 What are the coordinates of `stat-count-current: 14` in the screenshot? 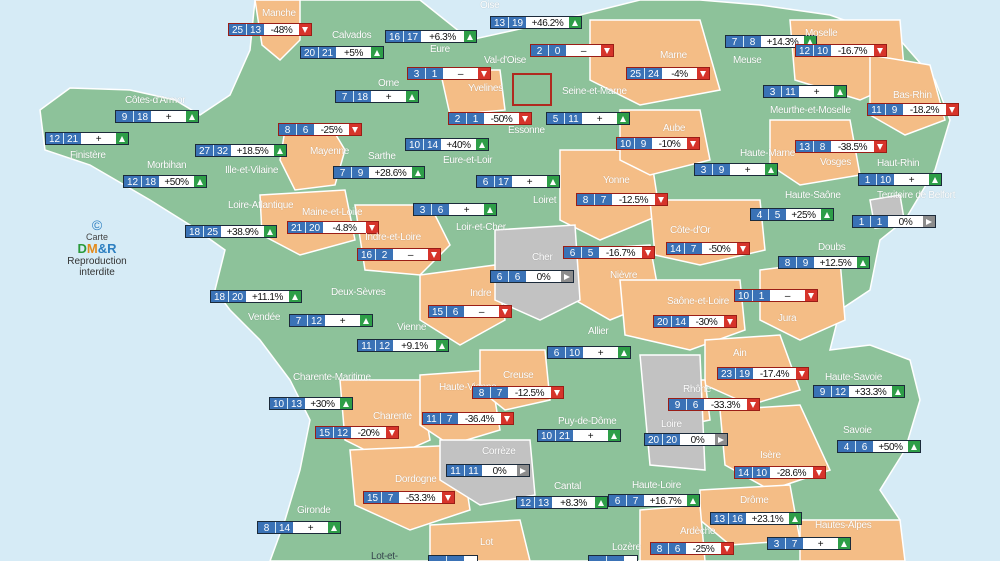 It's located at (680, 322).